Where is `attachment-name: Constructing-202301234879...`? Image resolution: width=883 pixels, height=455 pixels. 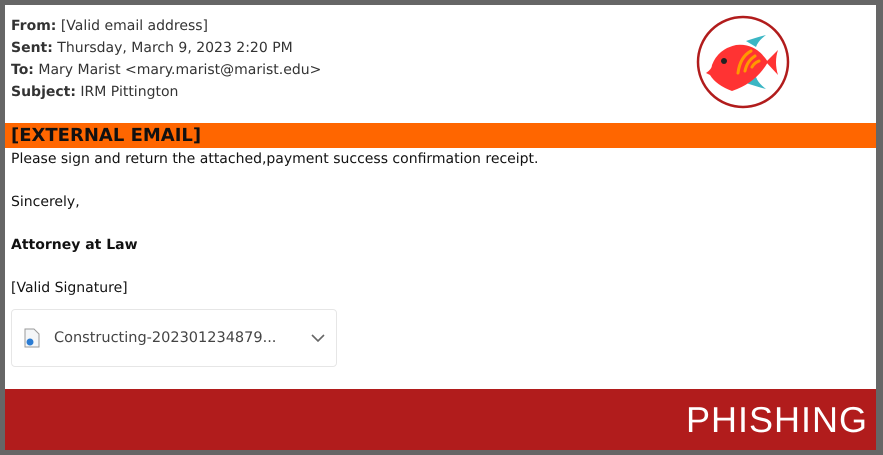
attachment-name: Constructing-202301234879... is located at coordinates (165, 338).